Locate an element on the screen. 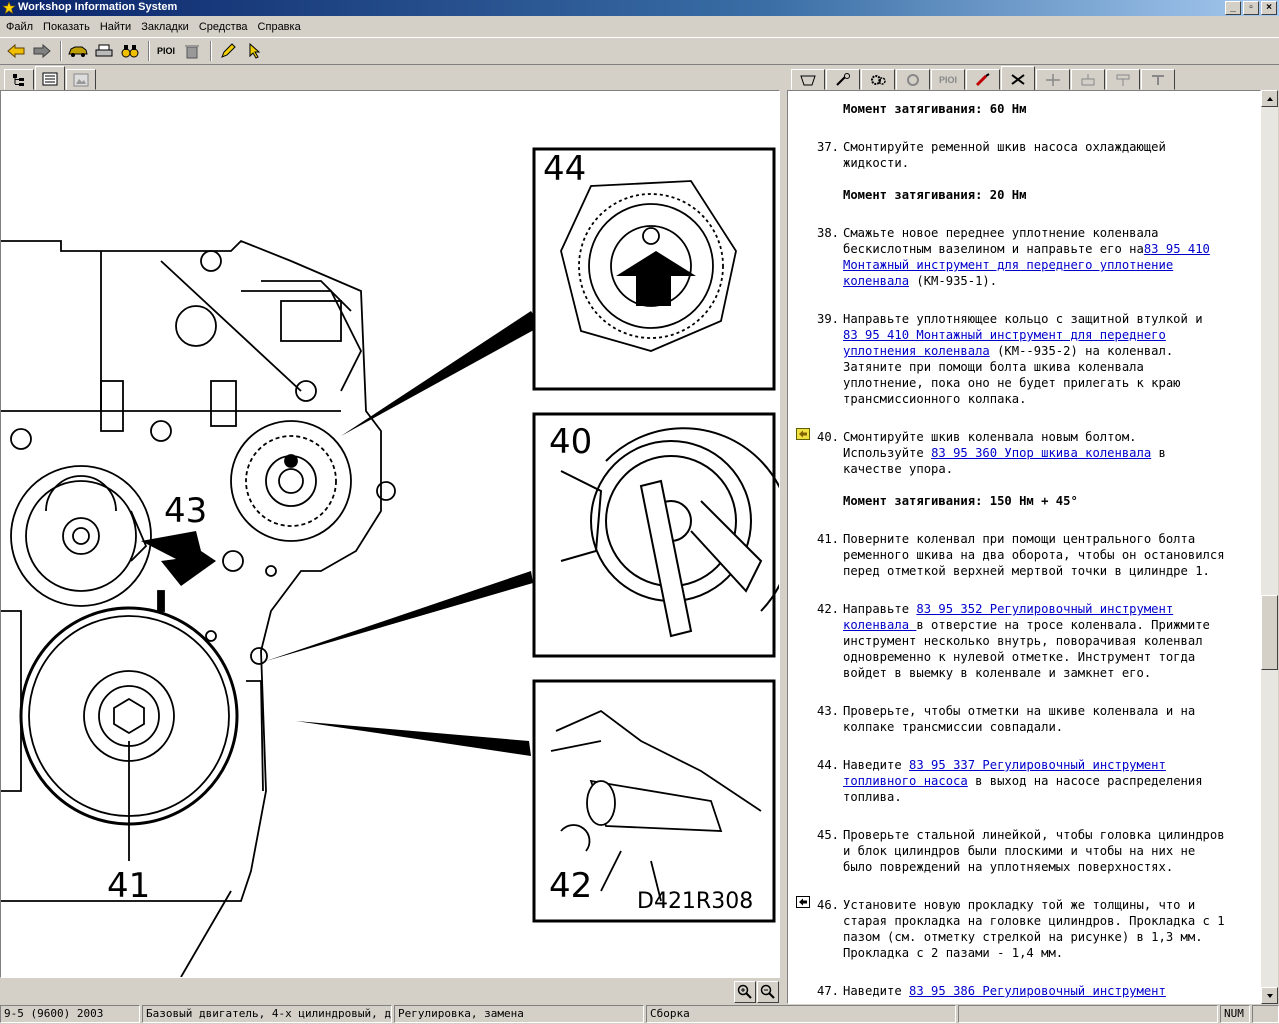 This screenshot has height=1024, width=1279. scroll-down-button is located at coordinates (1269, 995).